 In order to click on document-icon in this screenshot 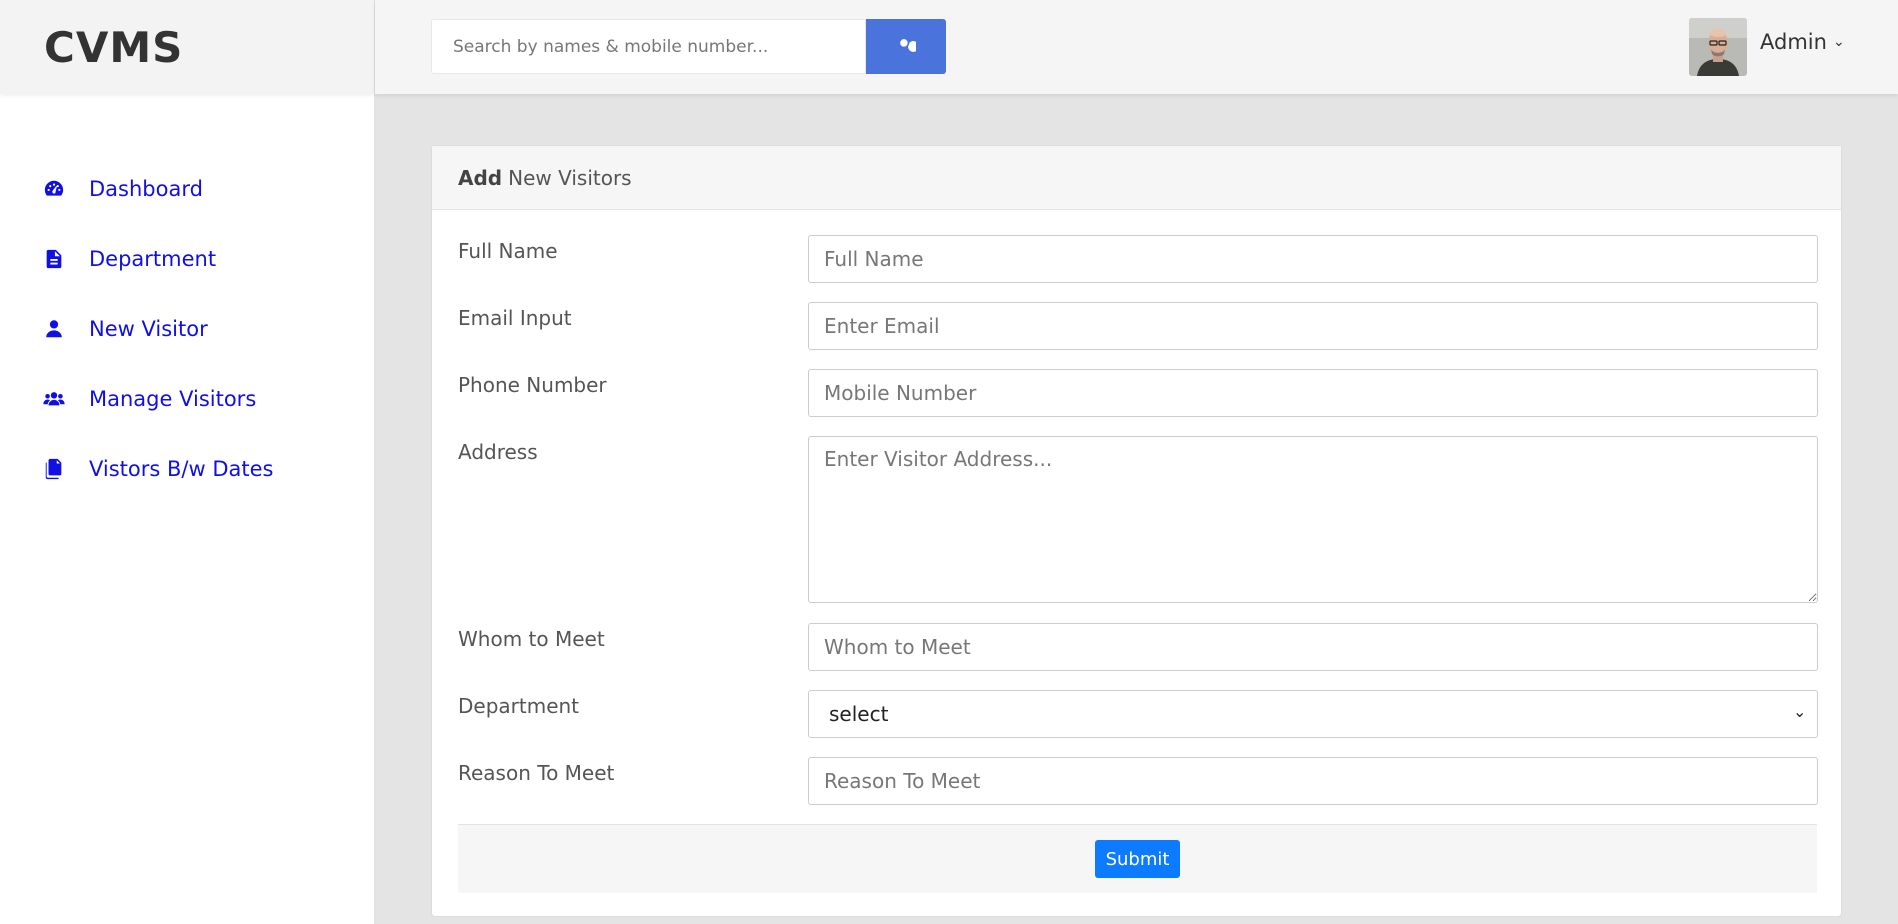, I will do `click(54, 259)`.